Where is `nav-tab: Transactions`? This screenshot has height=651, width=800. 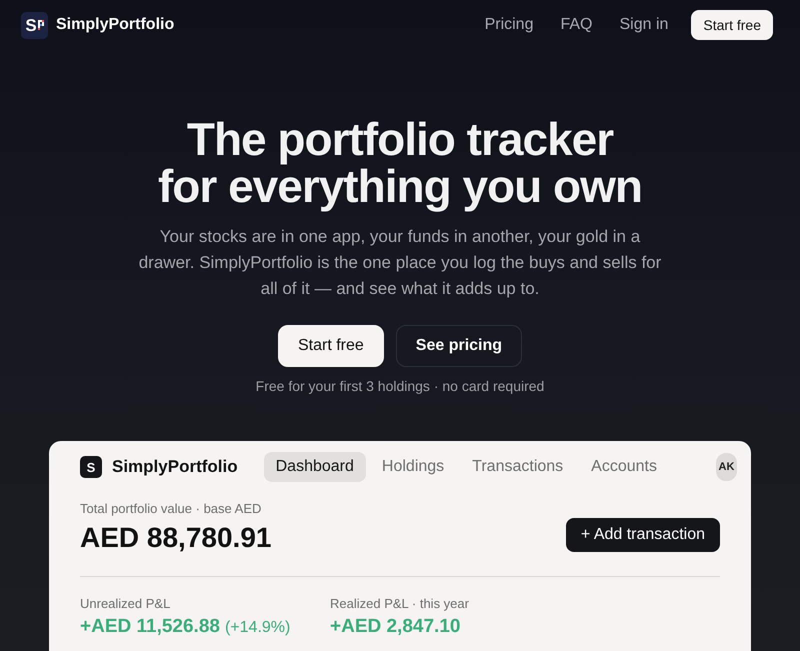
nav-tab: Transactions is located at coordinates (518, 467).